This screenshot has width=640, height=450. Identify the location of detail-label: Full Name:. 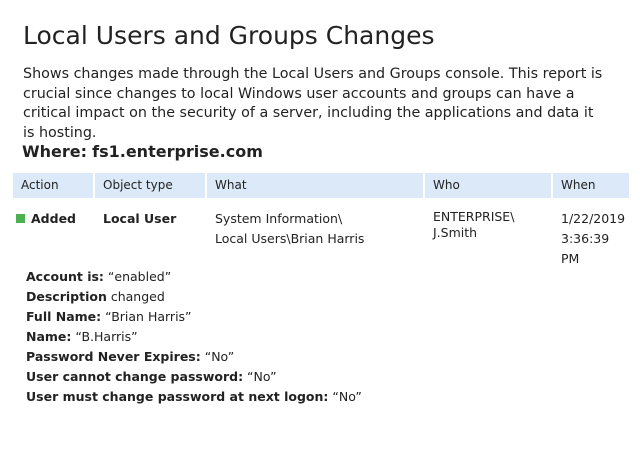
(64, 316).